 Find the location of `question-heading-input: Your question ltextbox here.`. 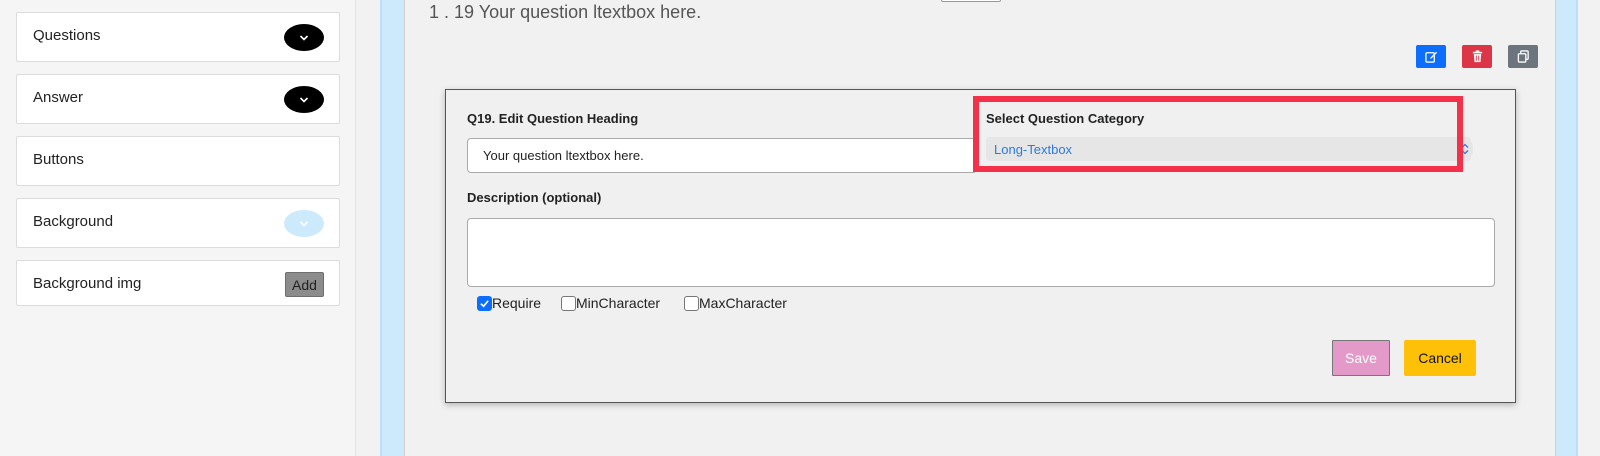

question-heading-input: Your question ltextbox here. is located at coordinates (722, 155).